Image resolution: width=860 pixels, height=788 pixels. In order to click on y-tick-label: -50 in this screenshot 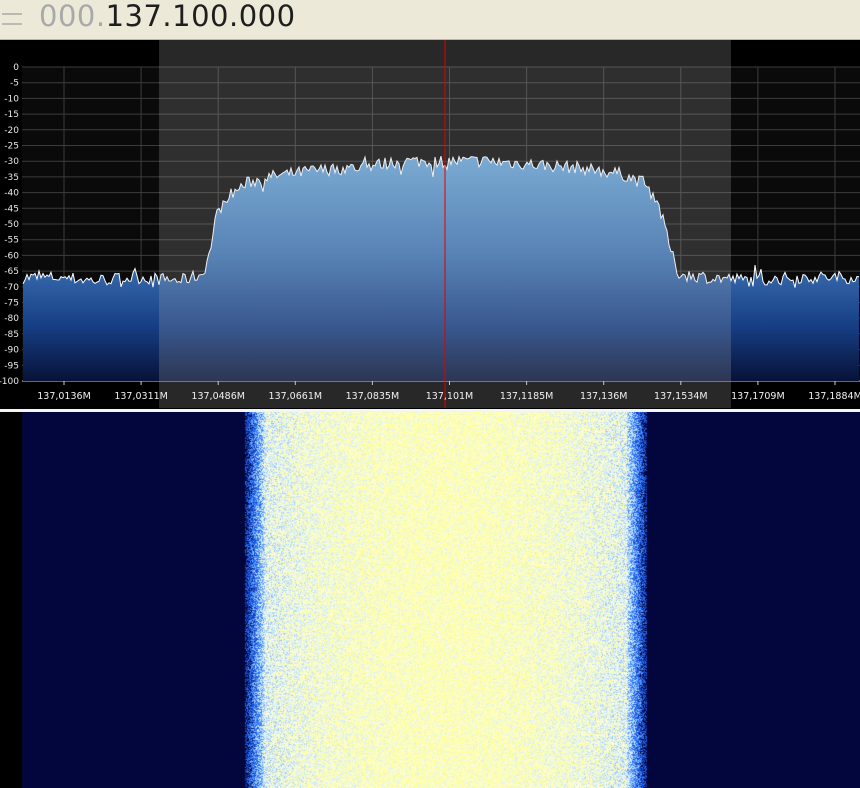, I will do `click(11, 225)`.